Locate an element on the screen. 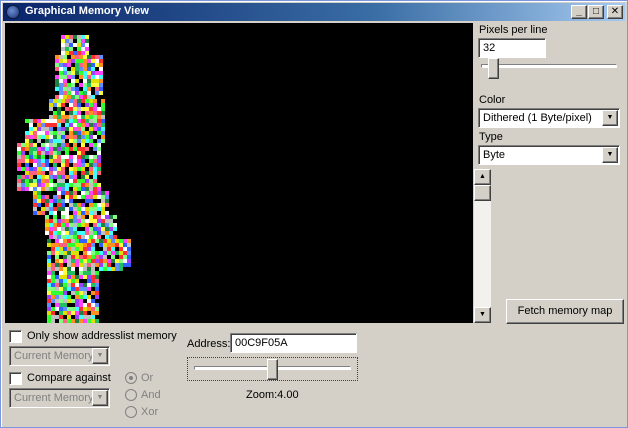 This screenshot has width=628, height=428. pixels-per-line-input: 32 is located at coordinates (512, 48).